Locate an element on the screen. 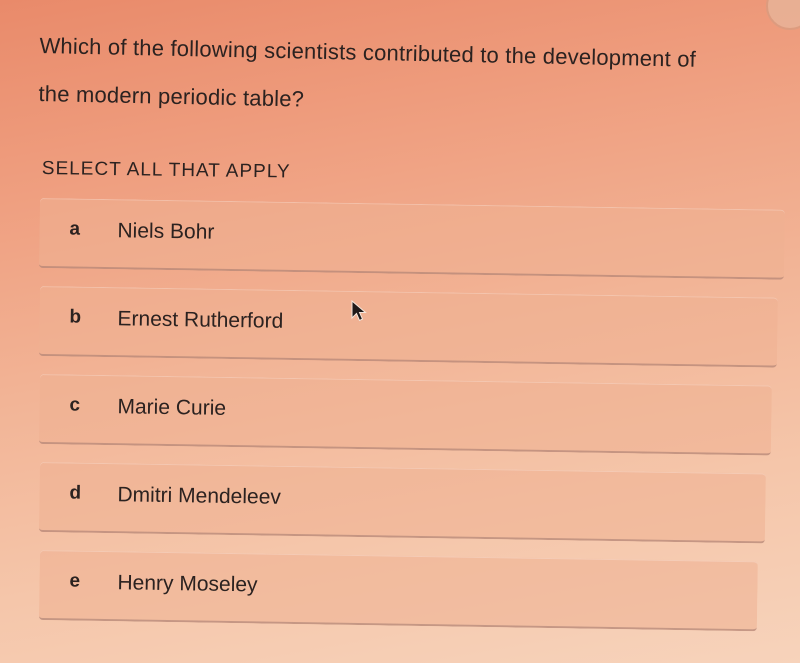  option-b: b Ernest Rutherford is located at coordinates (408, 327).